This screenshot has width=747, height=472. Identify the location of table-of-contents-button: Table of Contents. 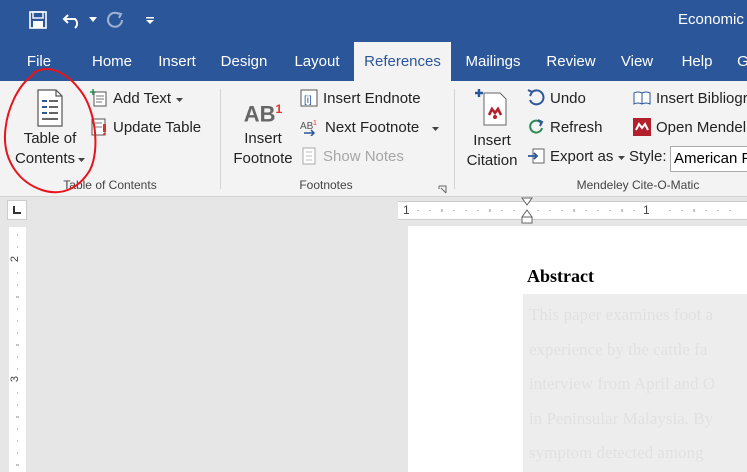
(50, 129).